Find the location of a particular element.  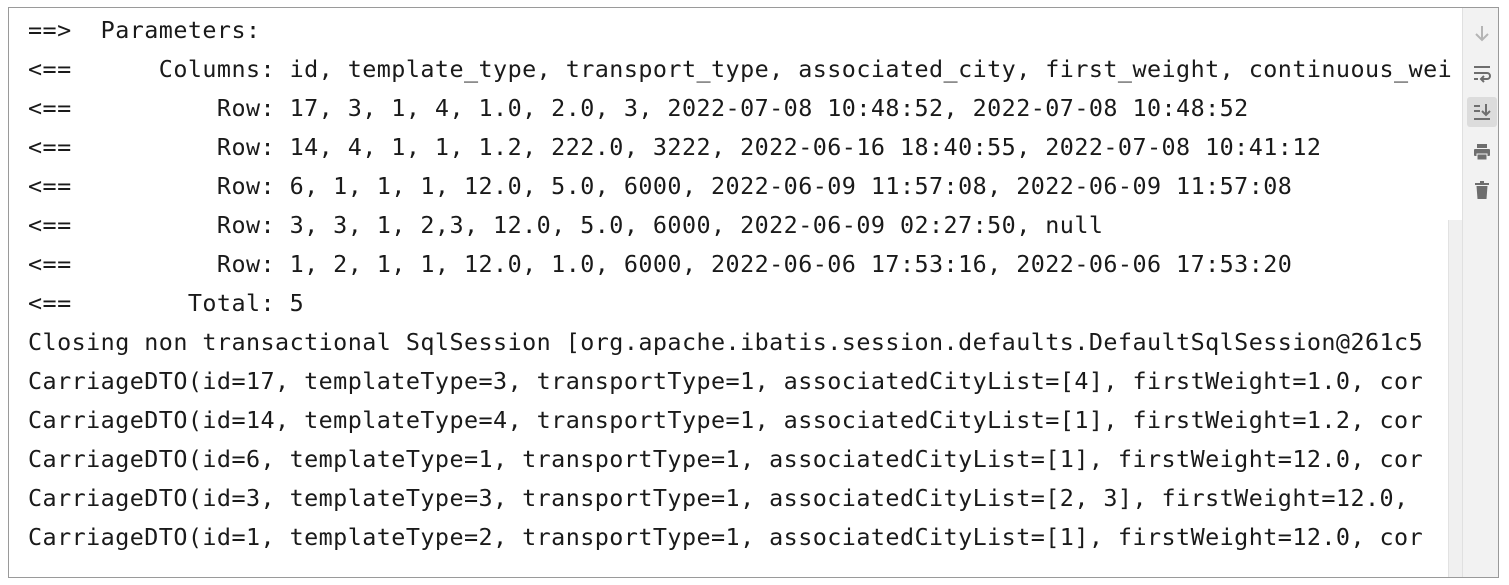

scroll-down-button is located at coordinates (1482, 34).